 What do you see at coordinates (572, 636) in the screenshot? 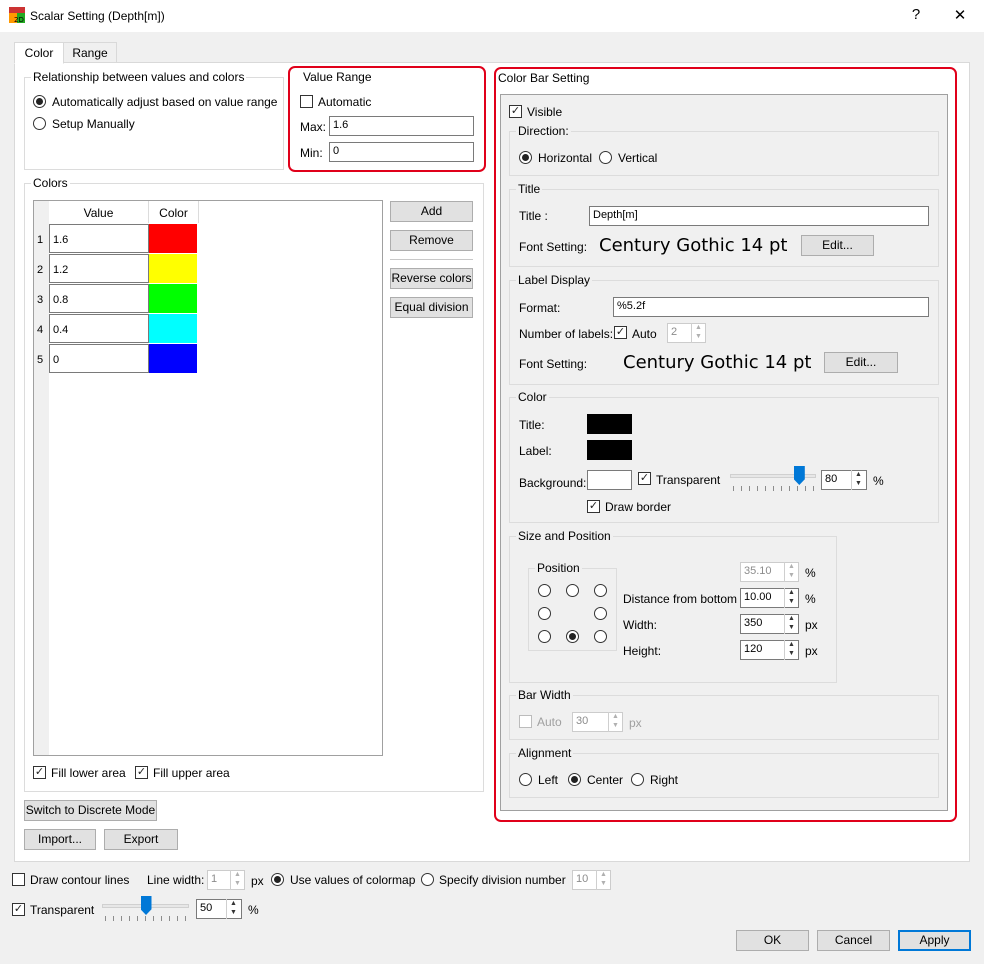
I see `position-bottom-center` at bounding box center [572, 636].